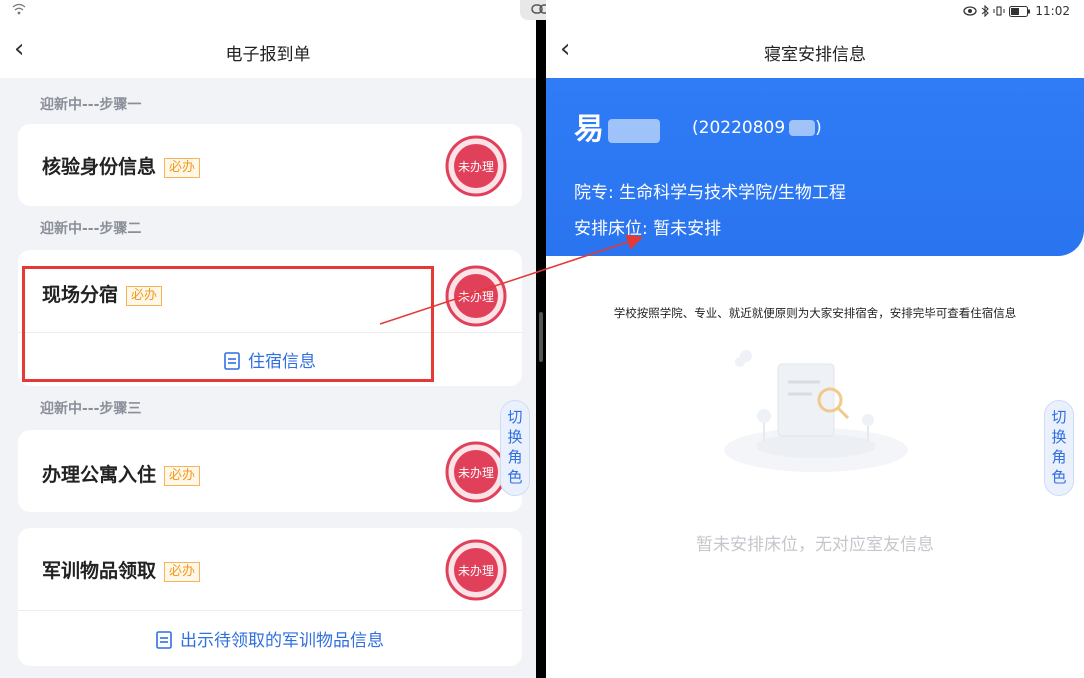 The width and height of the screenshot is (1084, 678). I want to click on step-label-1: 迎新中---步骤一, so click(91, 105).